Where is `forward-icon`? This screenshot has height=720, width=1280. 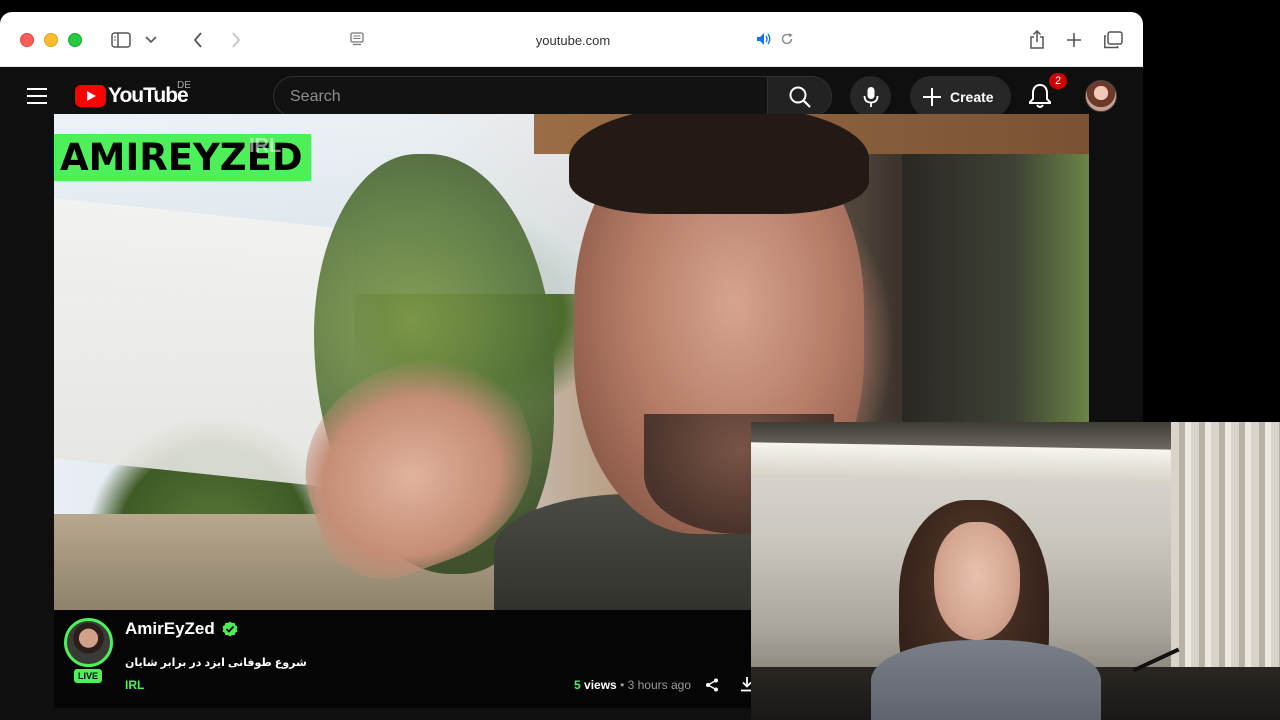
forward-icon is located at coordinates (236, 40).